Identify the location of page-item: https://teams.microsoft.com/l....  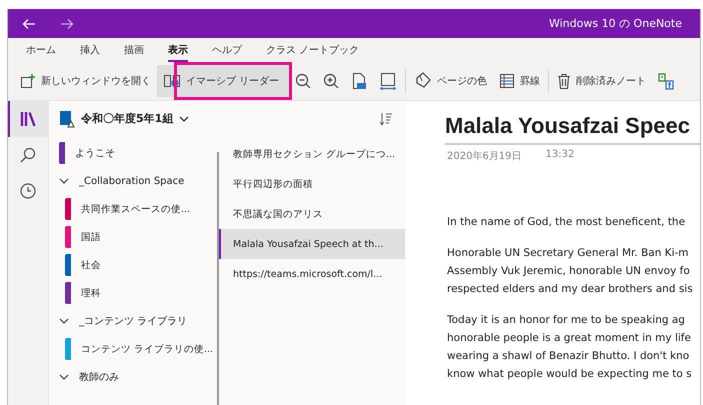
(312, 274).